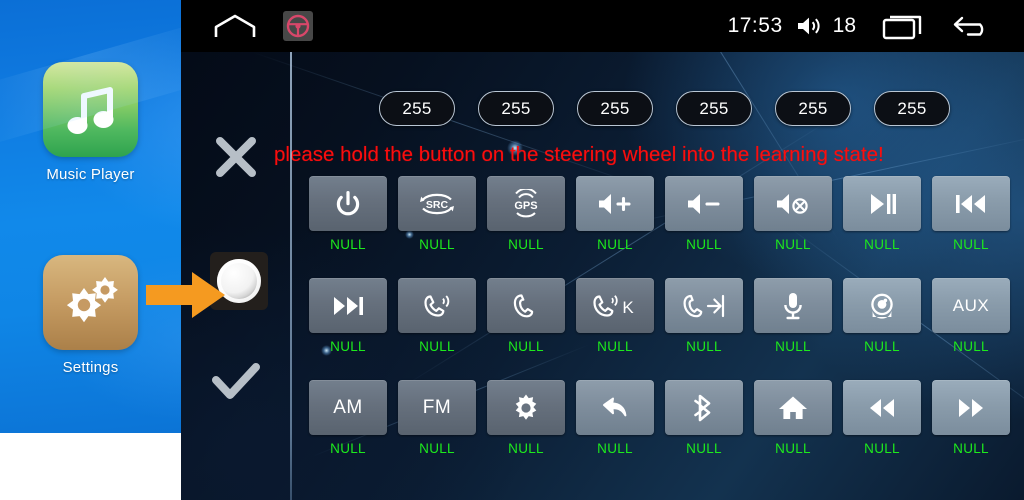 This screenshot has width=1024, height=500. I want to click on cancel-button, so click(236, 157).